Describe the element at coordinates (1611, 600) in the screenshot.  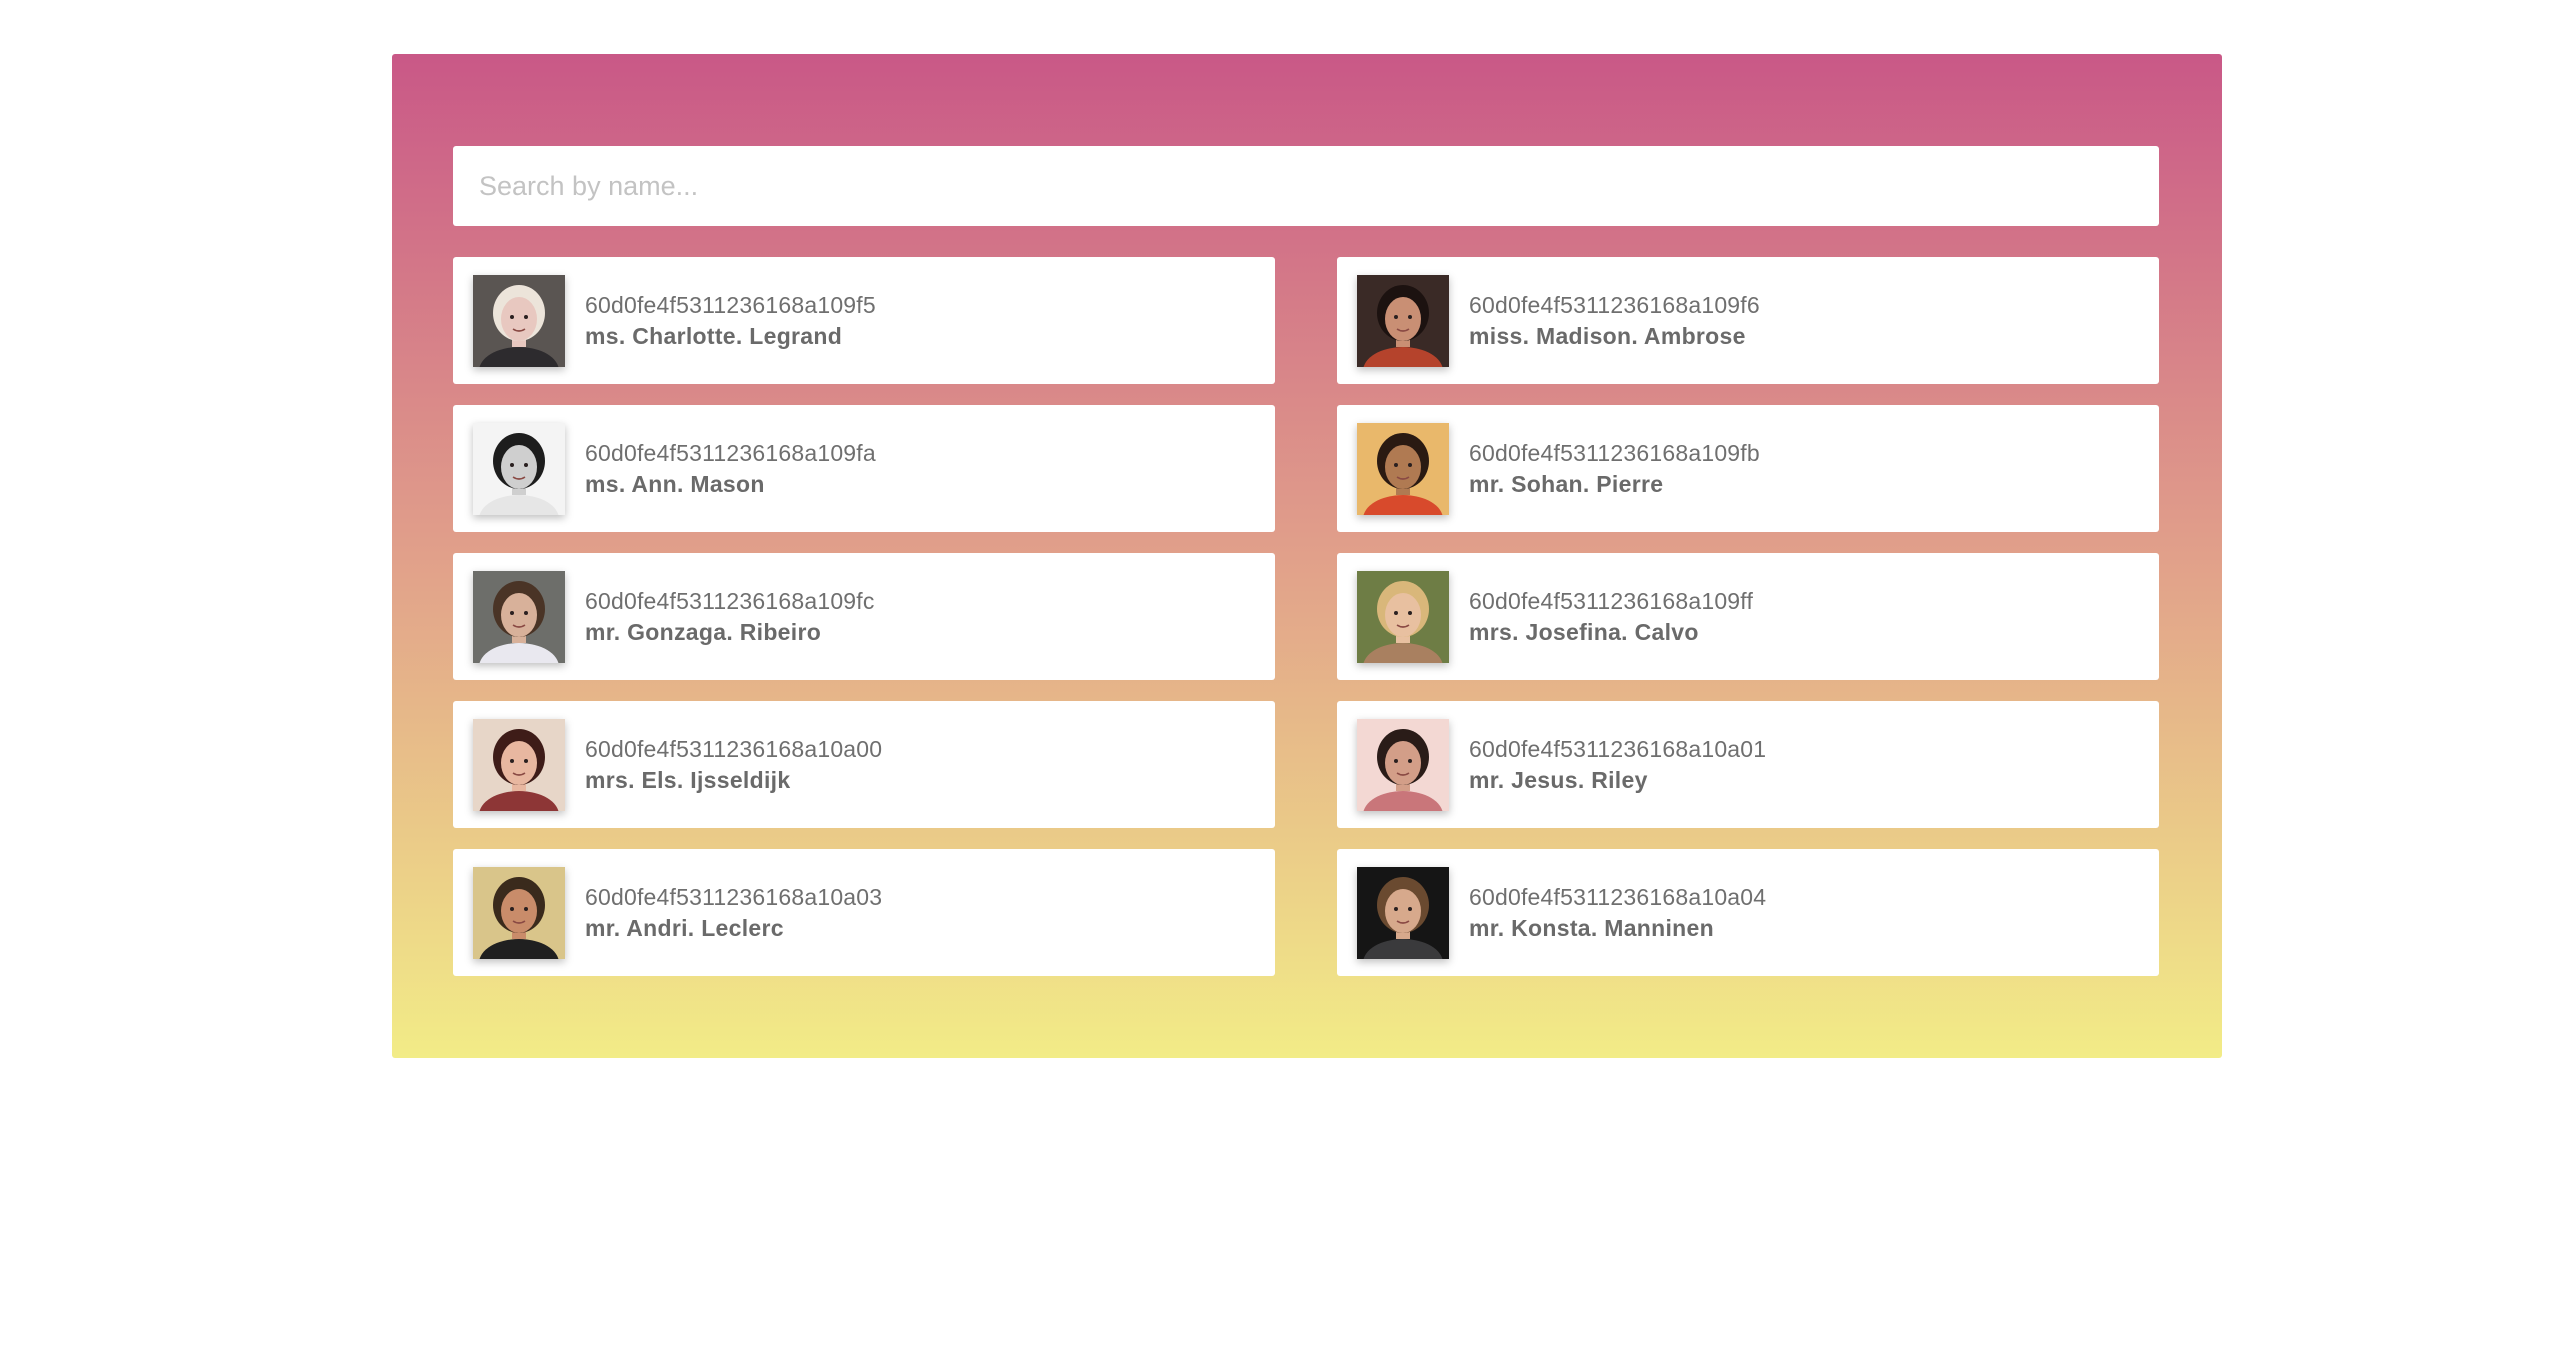
I see `user-id: 60d0fe4f5311236168a109ff` at that location.